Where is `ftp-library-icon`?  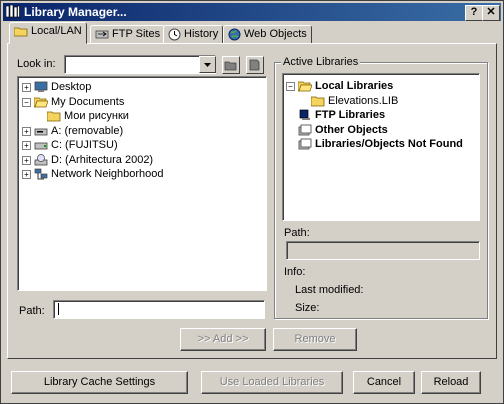
ftp-library-icon is located at coordinates (304, 114).